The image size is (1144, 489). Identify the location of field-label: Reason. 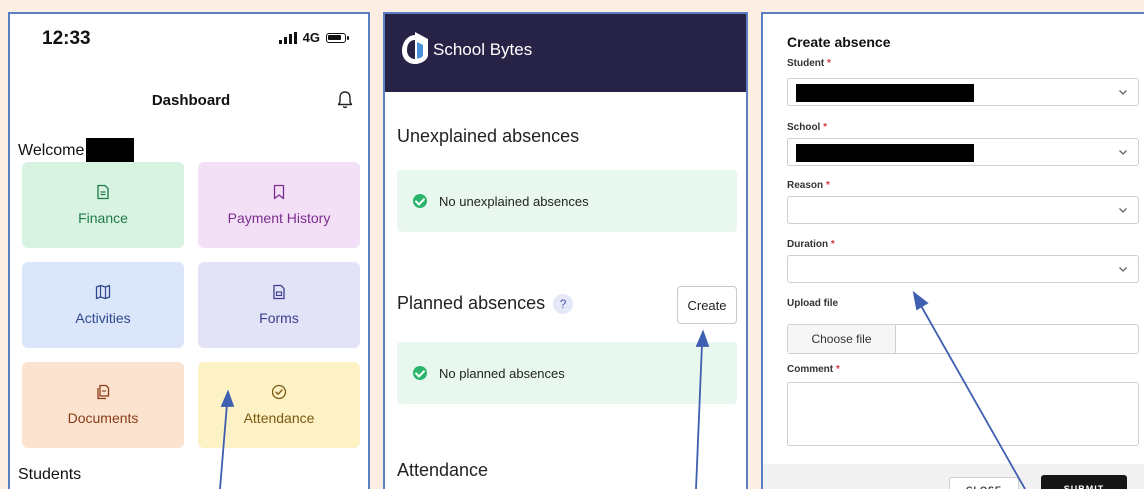
(805, 185).